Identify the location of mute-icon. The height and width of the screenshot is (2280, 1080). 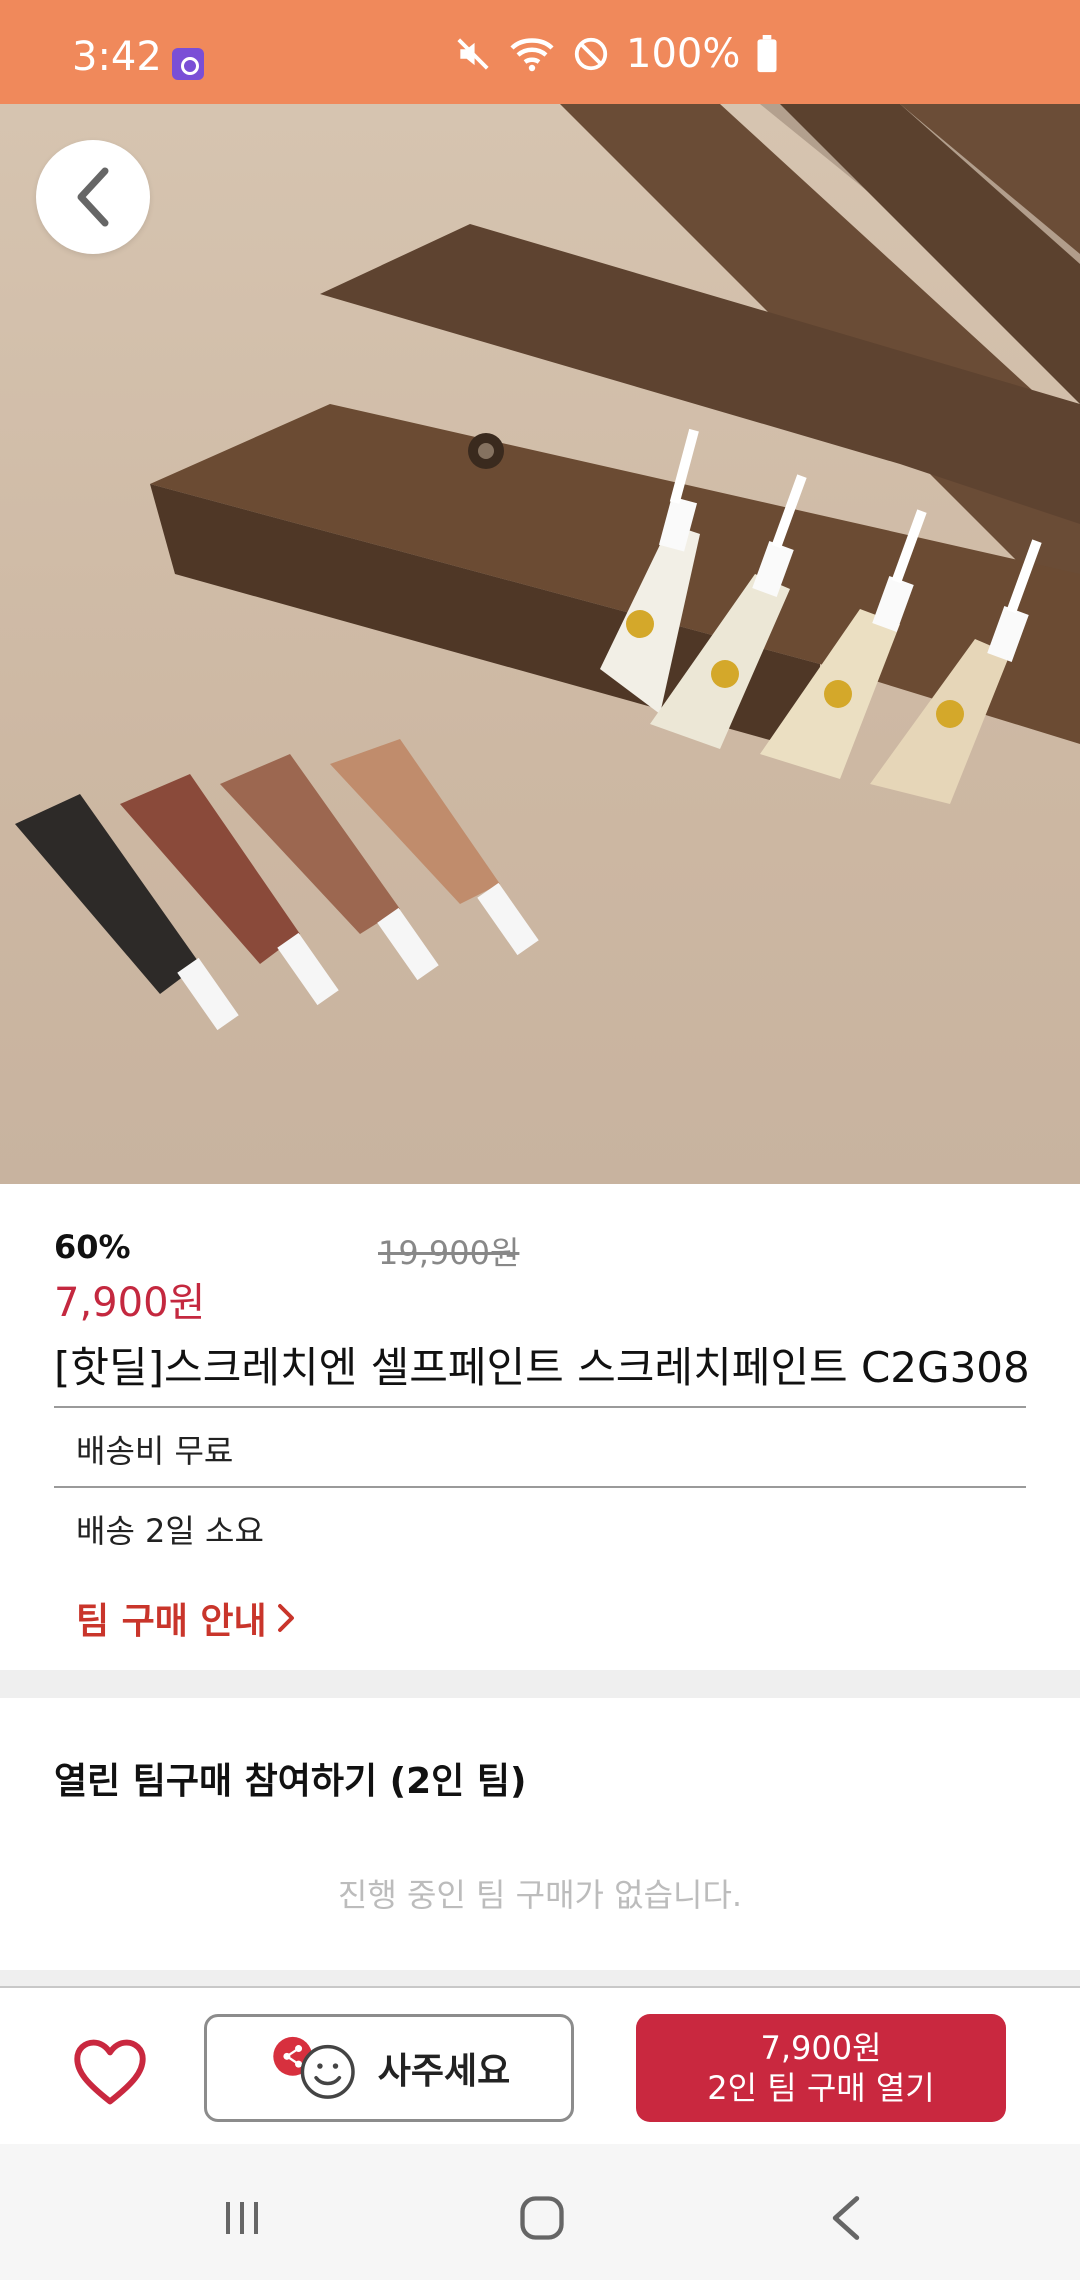
(473, 54).